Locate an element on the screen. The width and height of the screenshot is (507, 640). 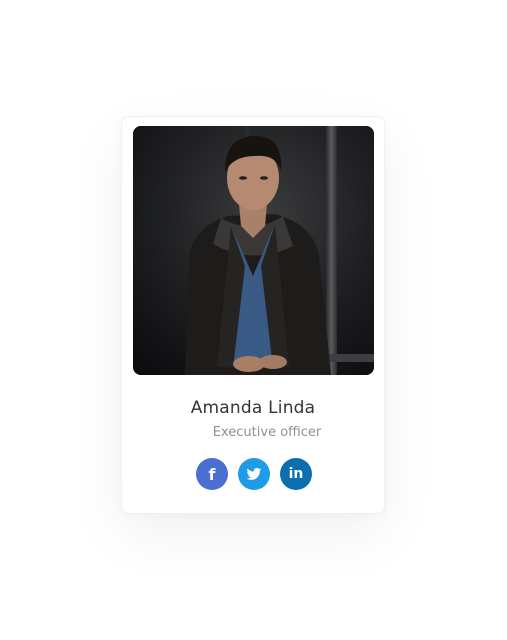
facebook-button: f is located at coordinates (212, 474).